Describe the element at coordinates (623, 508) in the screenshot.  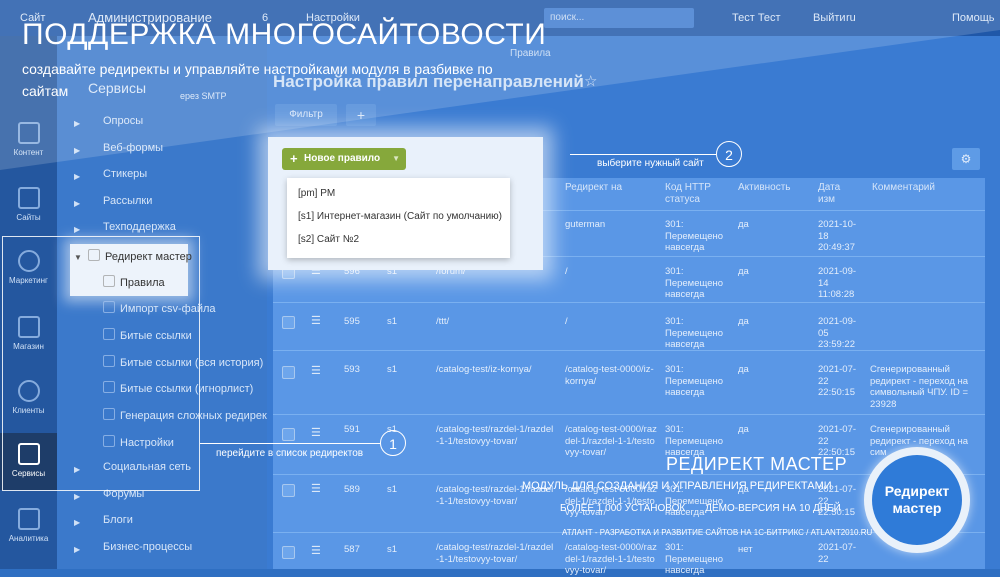
I see `installs-text: БОЛЕЕ 1 000 УСТАНОВОК` at that location.